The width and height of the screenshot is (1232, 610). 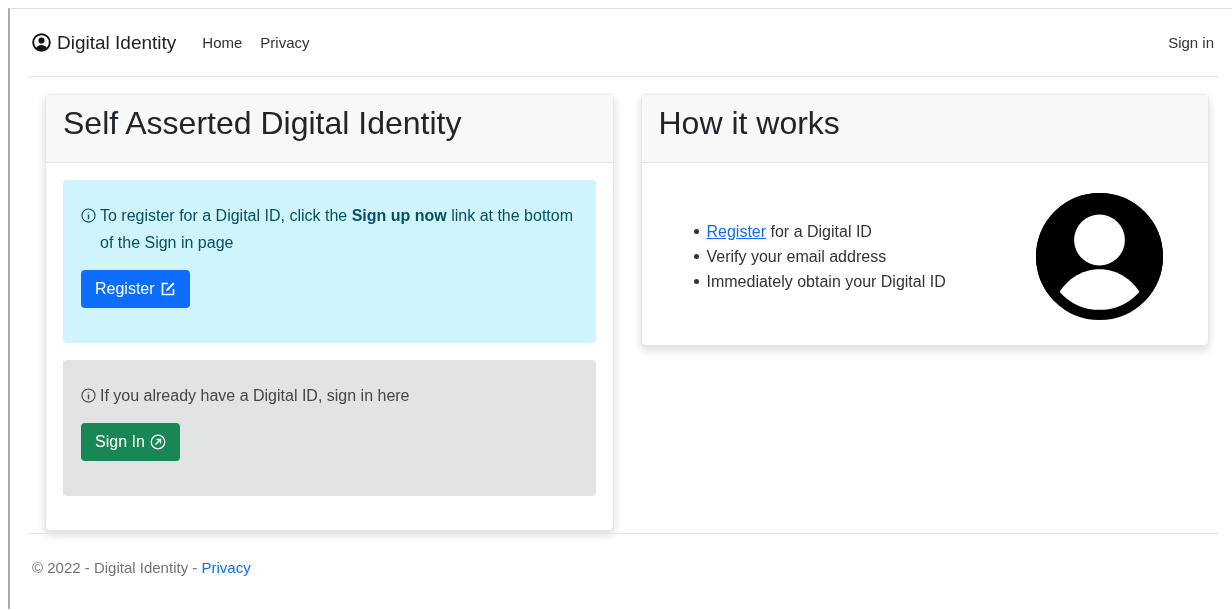 What do you see at coordinates (789, 232) in the screenshot?
I see `list-item: Register for a Digital ID` at bounding box center [789, 232].